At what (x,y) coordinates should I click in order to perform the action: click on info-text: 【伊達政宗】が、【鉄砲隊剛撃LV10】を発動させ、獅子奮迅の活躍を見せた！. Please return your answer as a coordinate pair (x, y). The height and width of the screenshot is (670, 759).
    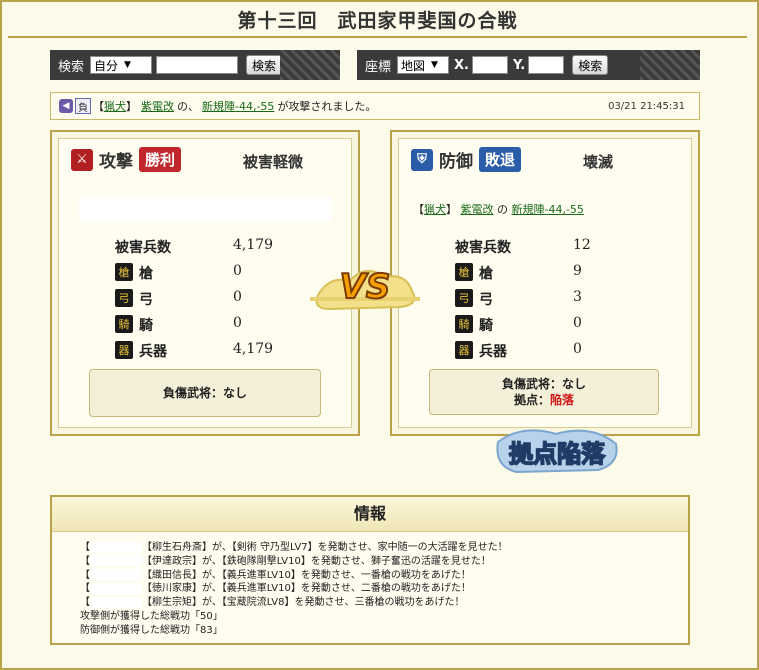
    Looking at the image, I should click on (316, 561).